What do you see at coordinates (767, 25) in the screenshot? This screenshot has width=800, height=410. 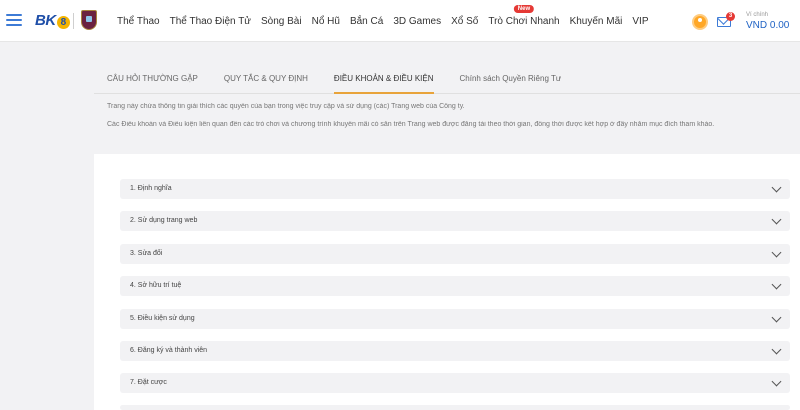 I see `balance-value: VND 0.00` at bounding box center [767, 25].